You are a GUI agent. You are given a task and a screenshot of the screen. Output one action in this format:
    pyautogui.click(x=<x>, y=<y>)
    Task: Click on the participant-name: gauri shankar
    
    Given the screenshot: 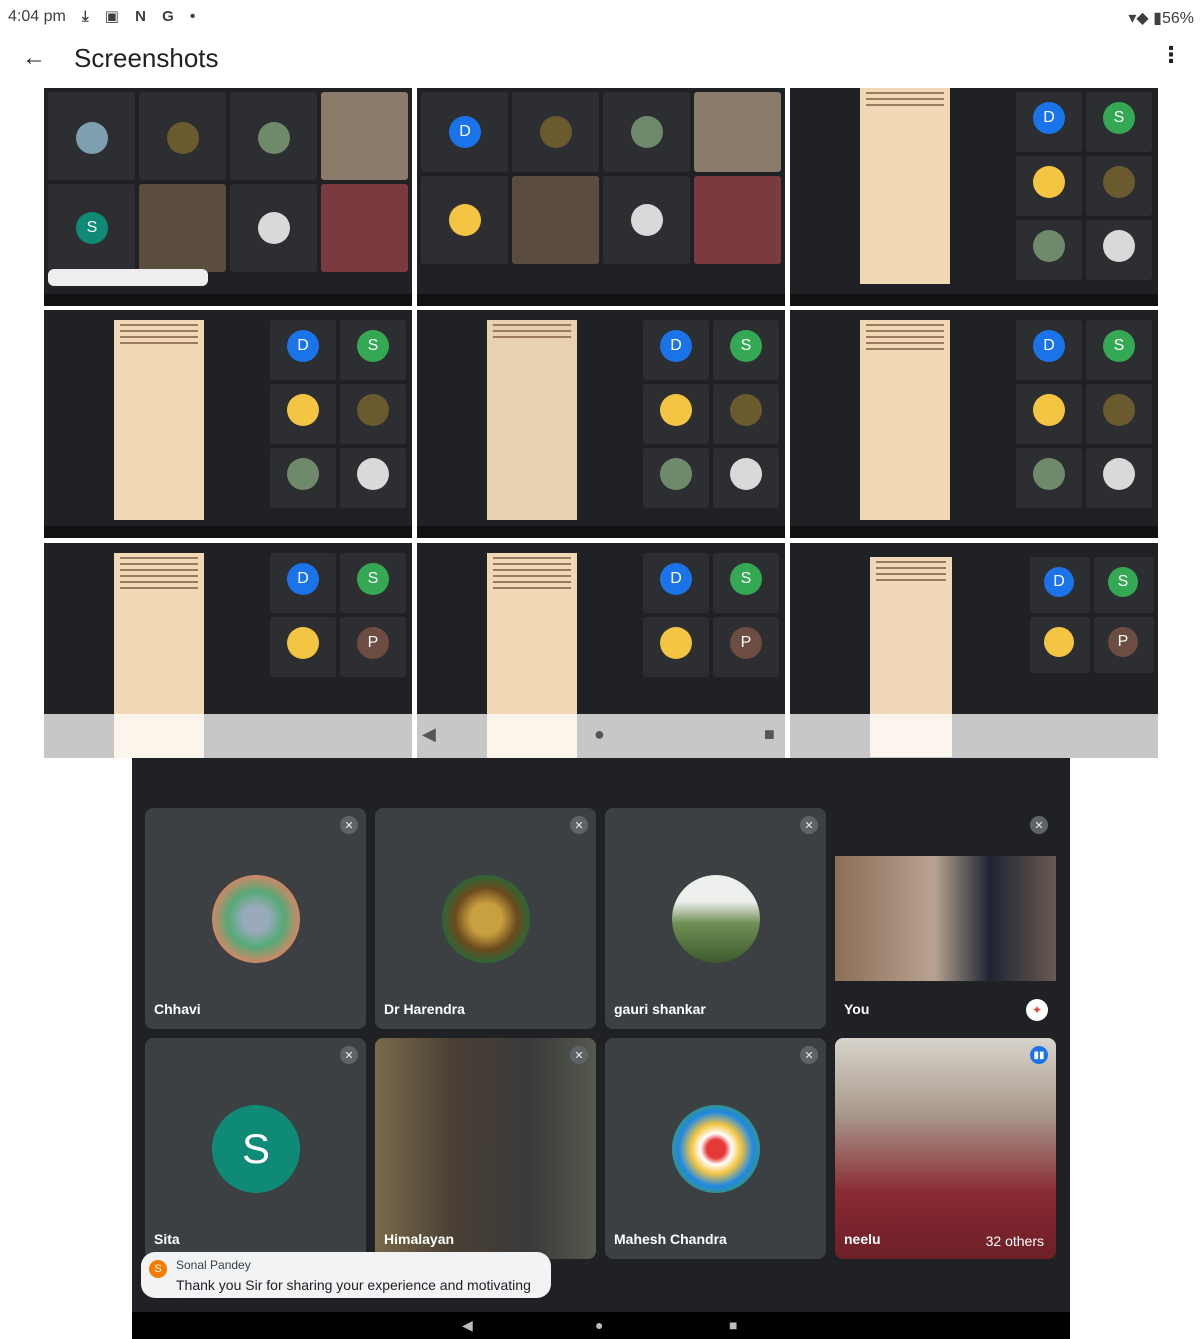 What is the action you would take?
    pyautogui.click(x=660, y=1009)
    